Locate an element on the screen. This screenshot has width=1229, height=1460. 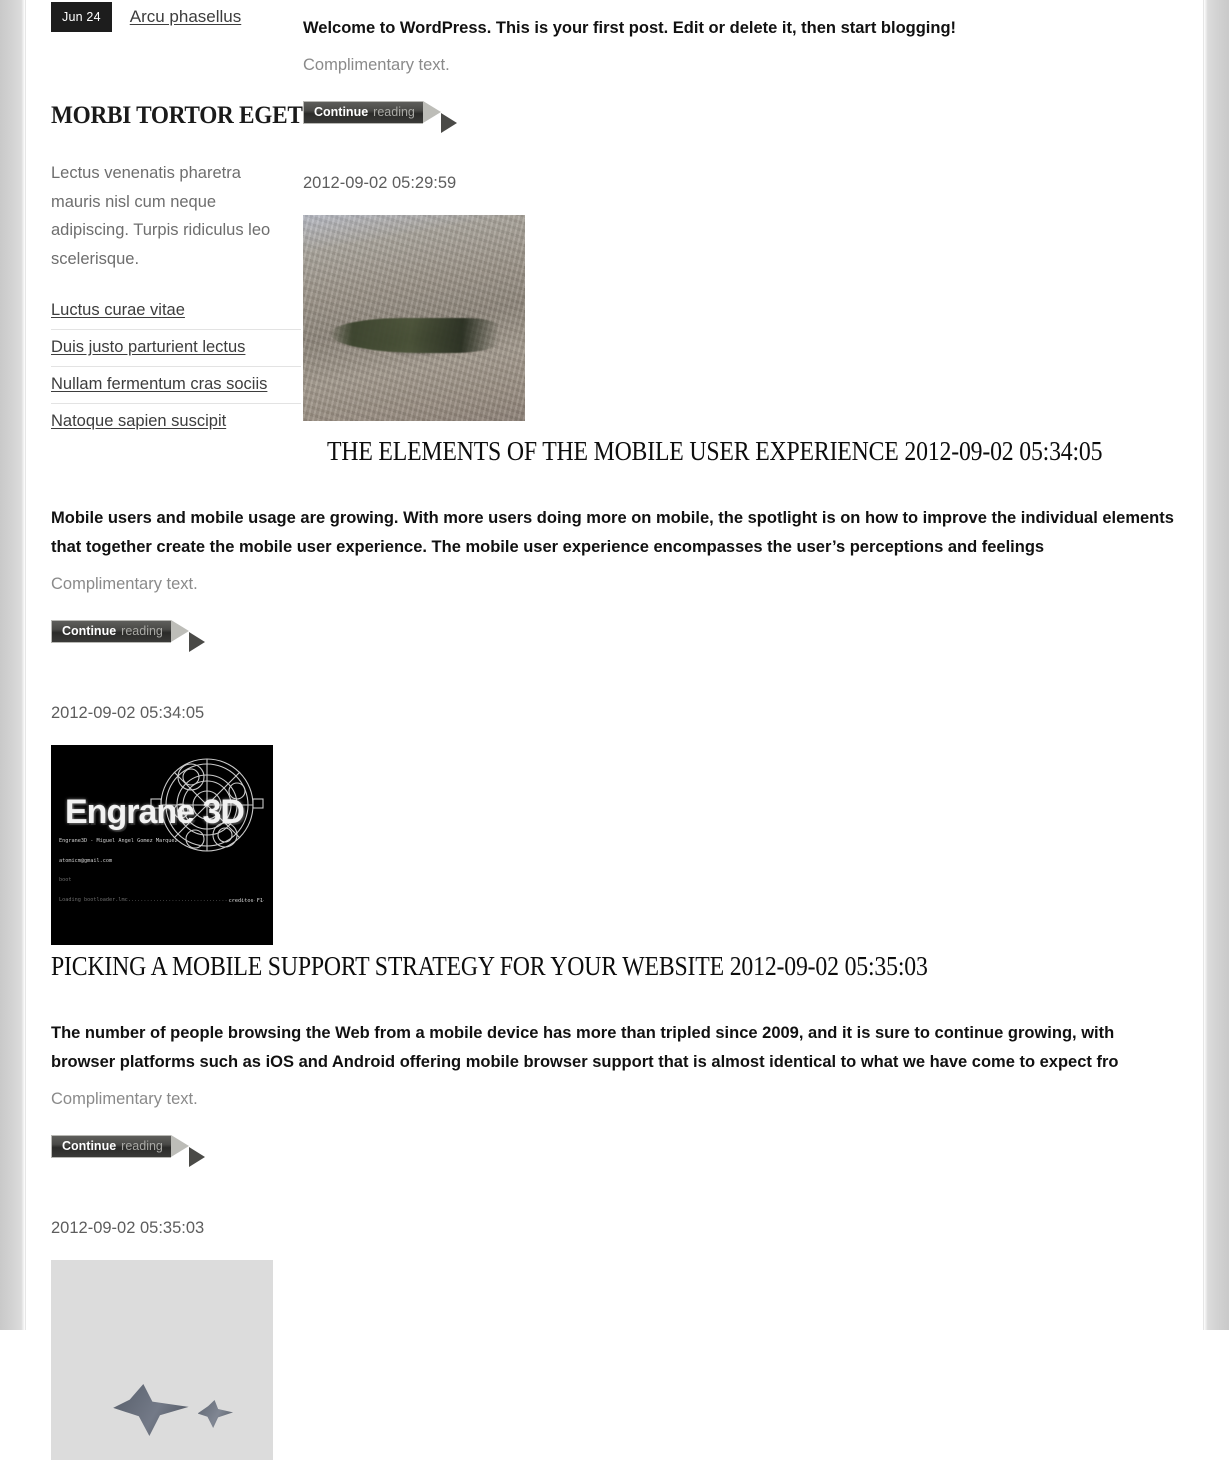
sidebar-link-nullam-fermentum-cras-sociis: Nullam fermentum cras sociis is located at coordinates (159, 384).